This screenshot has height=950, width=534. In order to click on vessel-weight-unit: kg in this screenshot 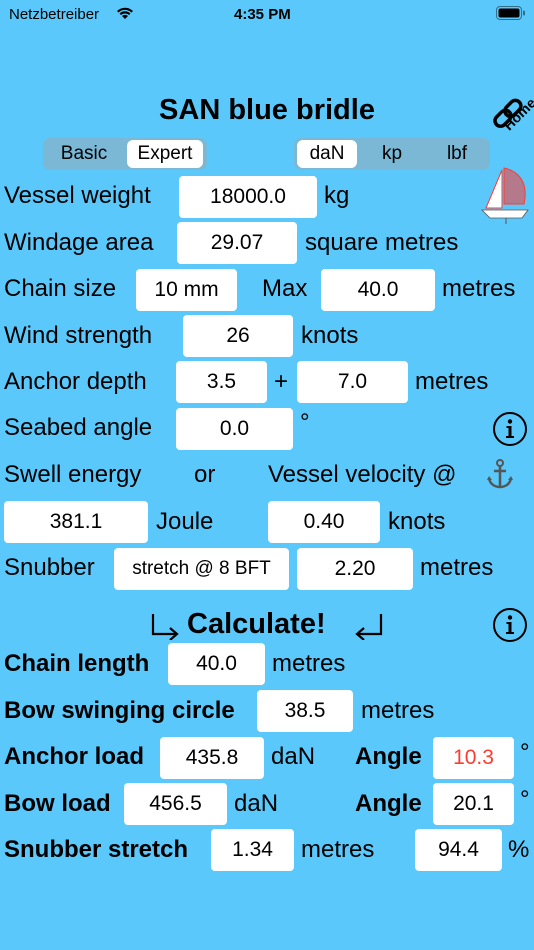, I will do `click(337, 195)`.